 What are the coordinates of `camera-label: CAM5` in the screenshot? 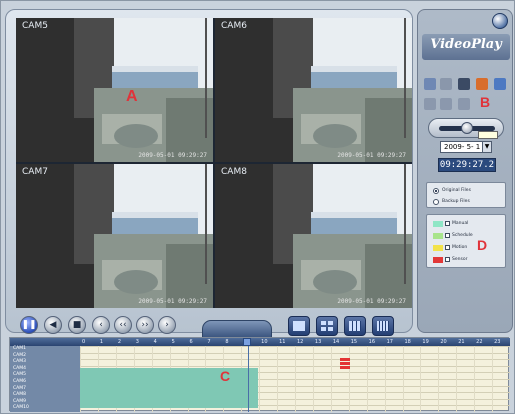 It's located at (35, 26).